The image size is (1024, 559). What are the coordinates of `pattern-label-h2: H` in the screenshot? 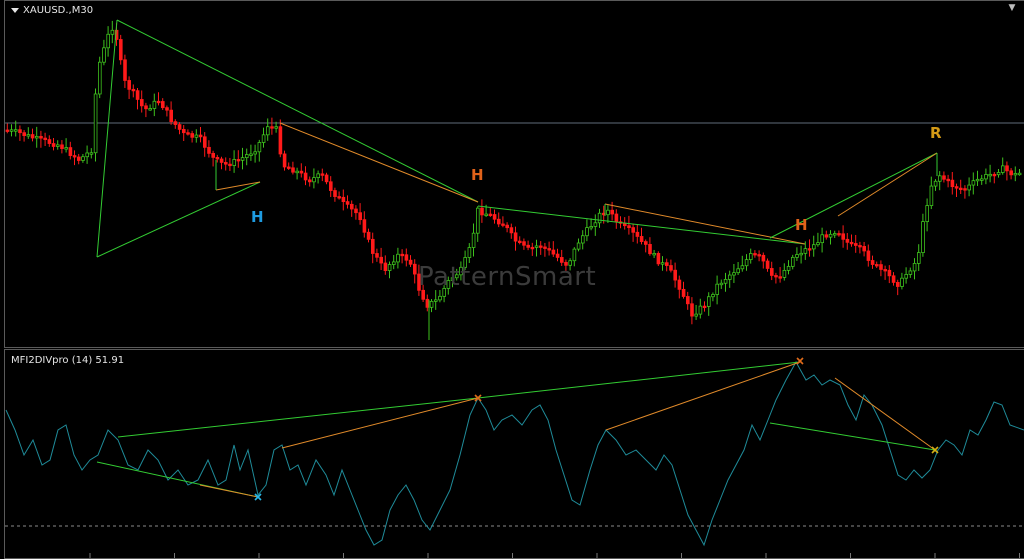 It's located at (477, 175).